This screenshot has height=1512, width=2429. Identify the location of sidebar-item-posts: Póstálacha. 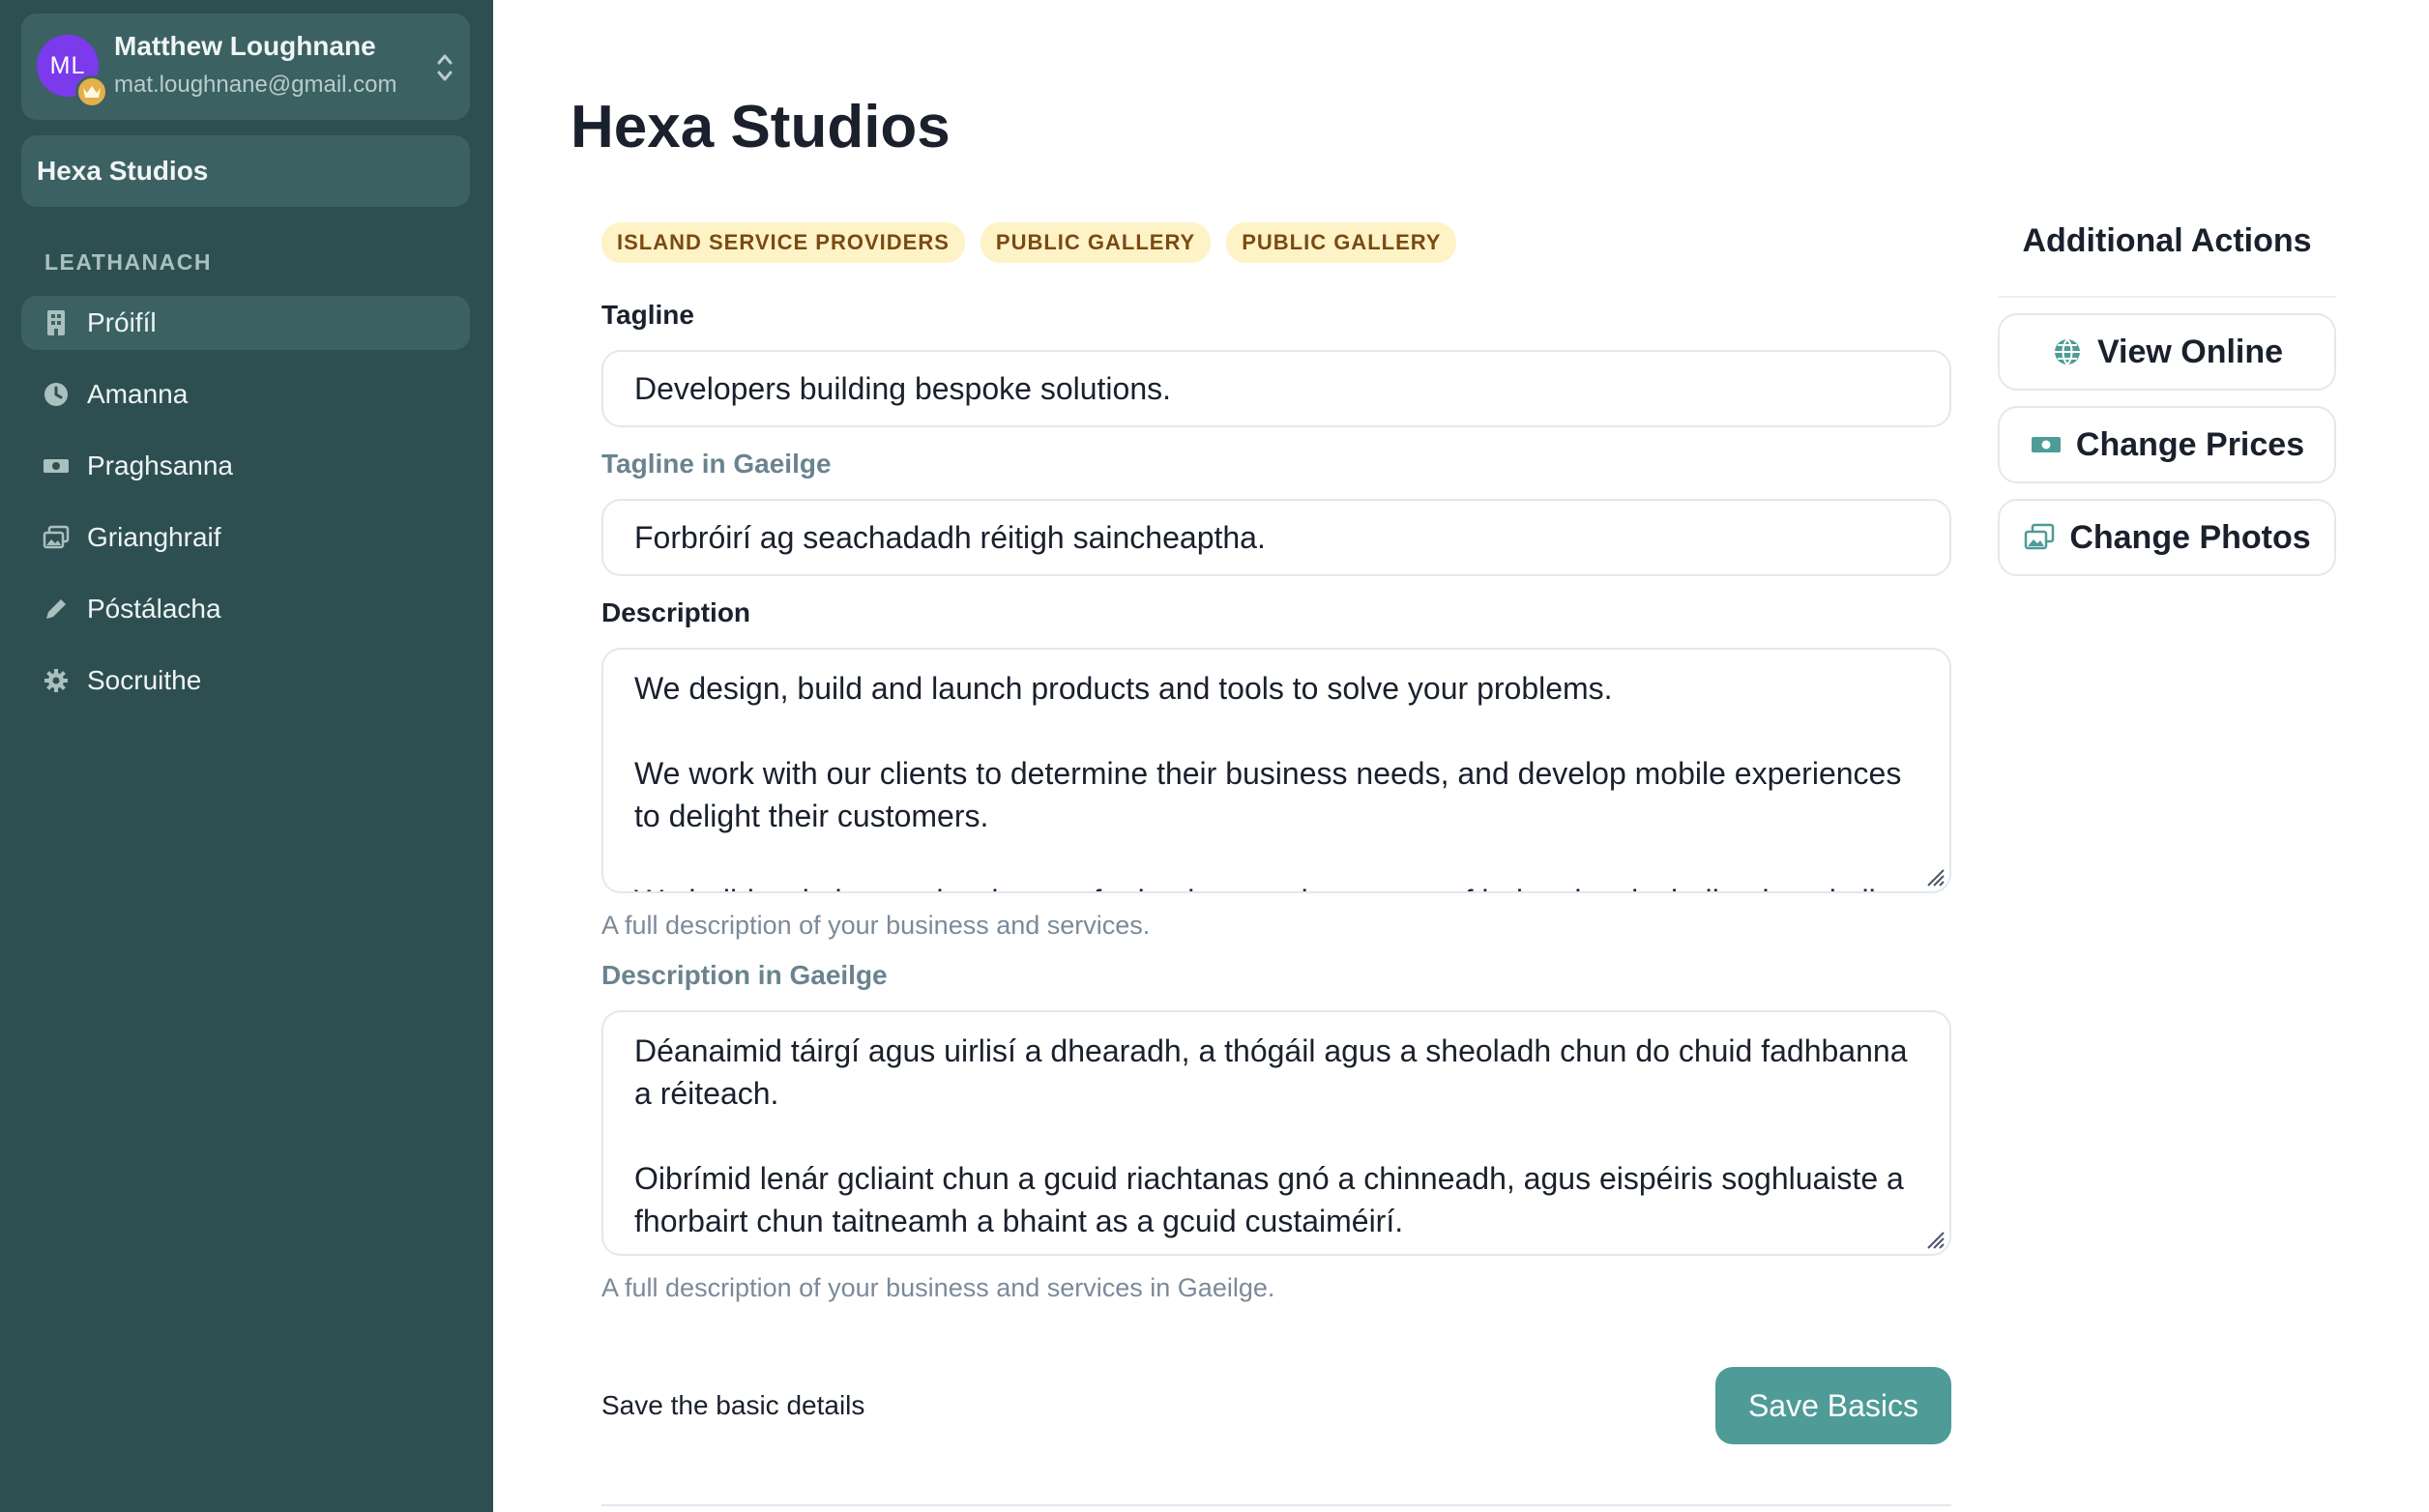
(245, 609).